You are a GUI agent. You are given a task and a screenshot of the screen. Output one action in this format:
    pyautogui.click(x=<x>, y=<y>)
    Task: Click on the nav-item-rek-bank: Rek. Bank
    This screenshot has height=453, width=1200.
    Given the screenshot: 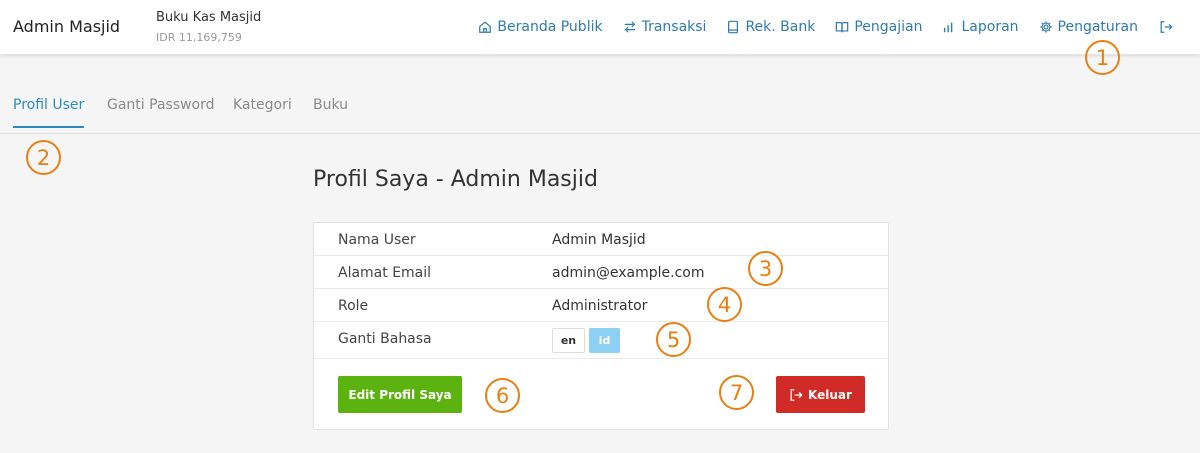 What is the action you would take?
    pyautogui.click(x=770, y=27)
    